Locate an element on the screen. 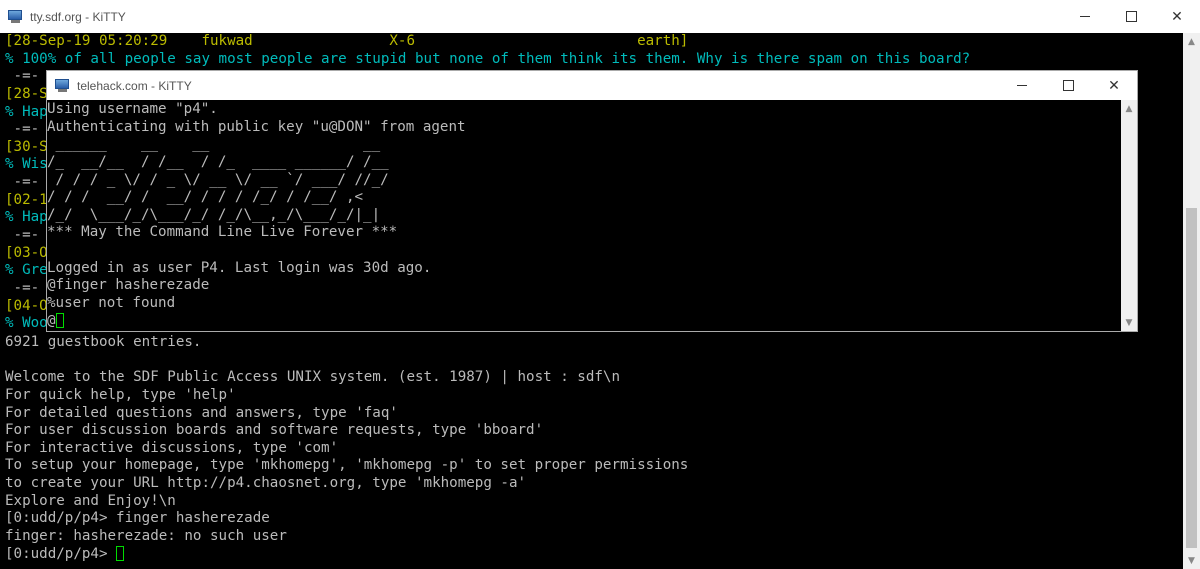 The width and height of the screenshot is (1200, 569). terminal-line: @finger hasherezade is located at coordinates (128, 285).